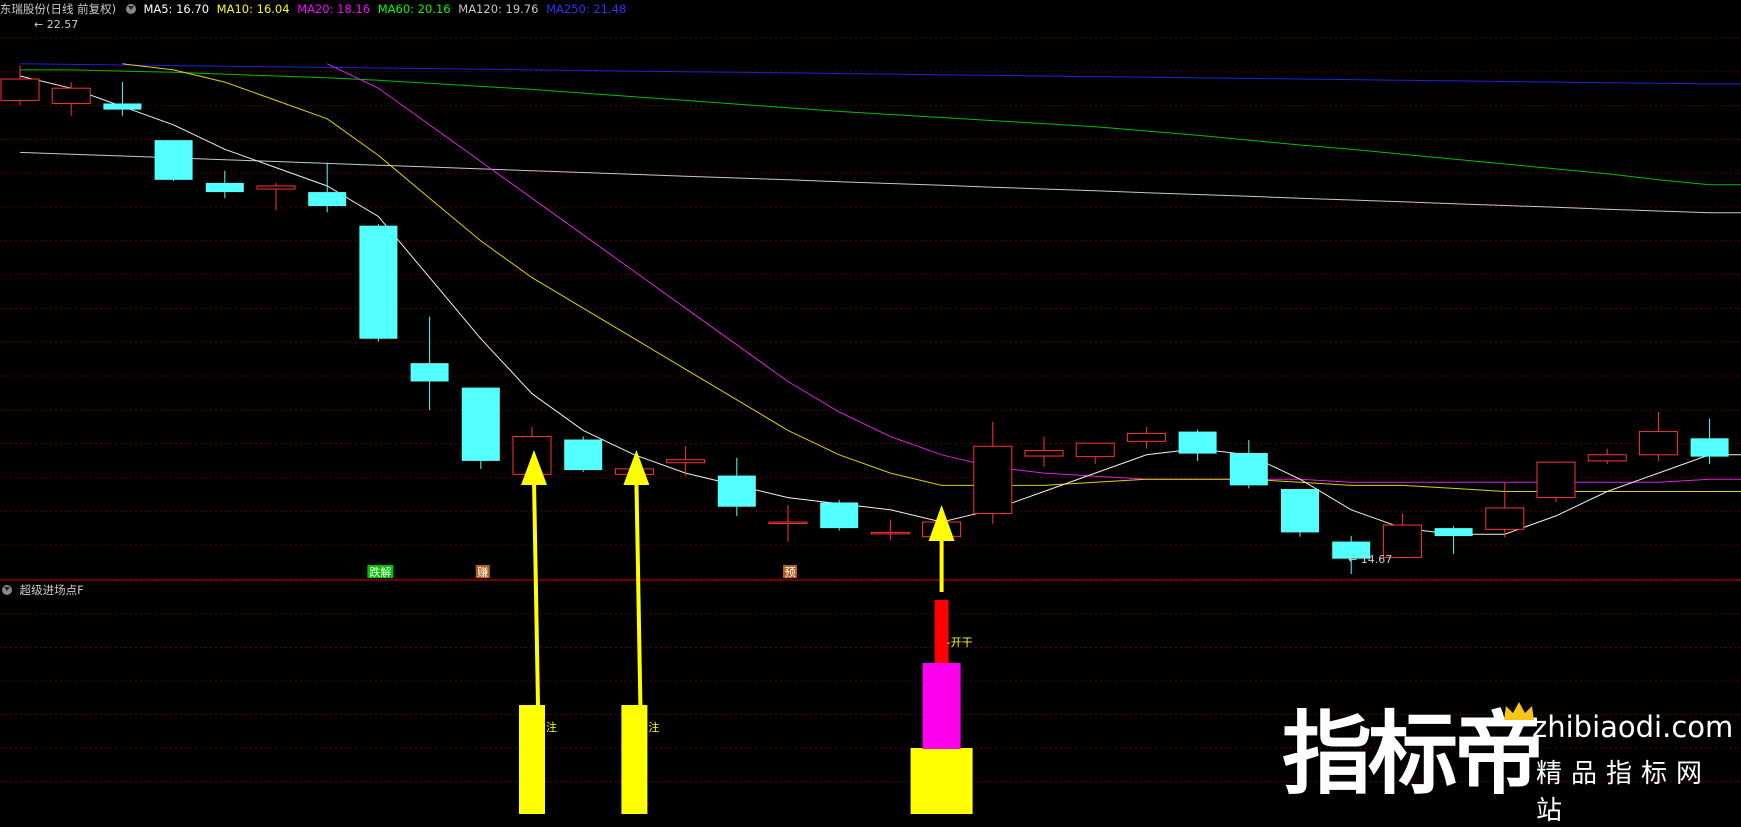 The height and width of the screenshot is (827, 1741). Describe the element at coordinates (941, 706) in the screenshot. I see `signal-bar-magenta` at that location.